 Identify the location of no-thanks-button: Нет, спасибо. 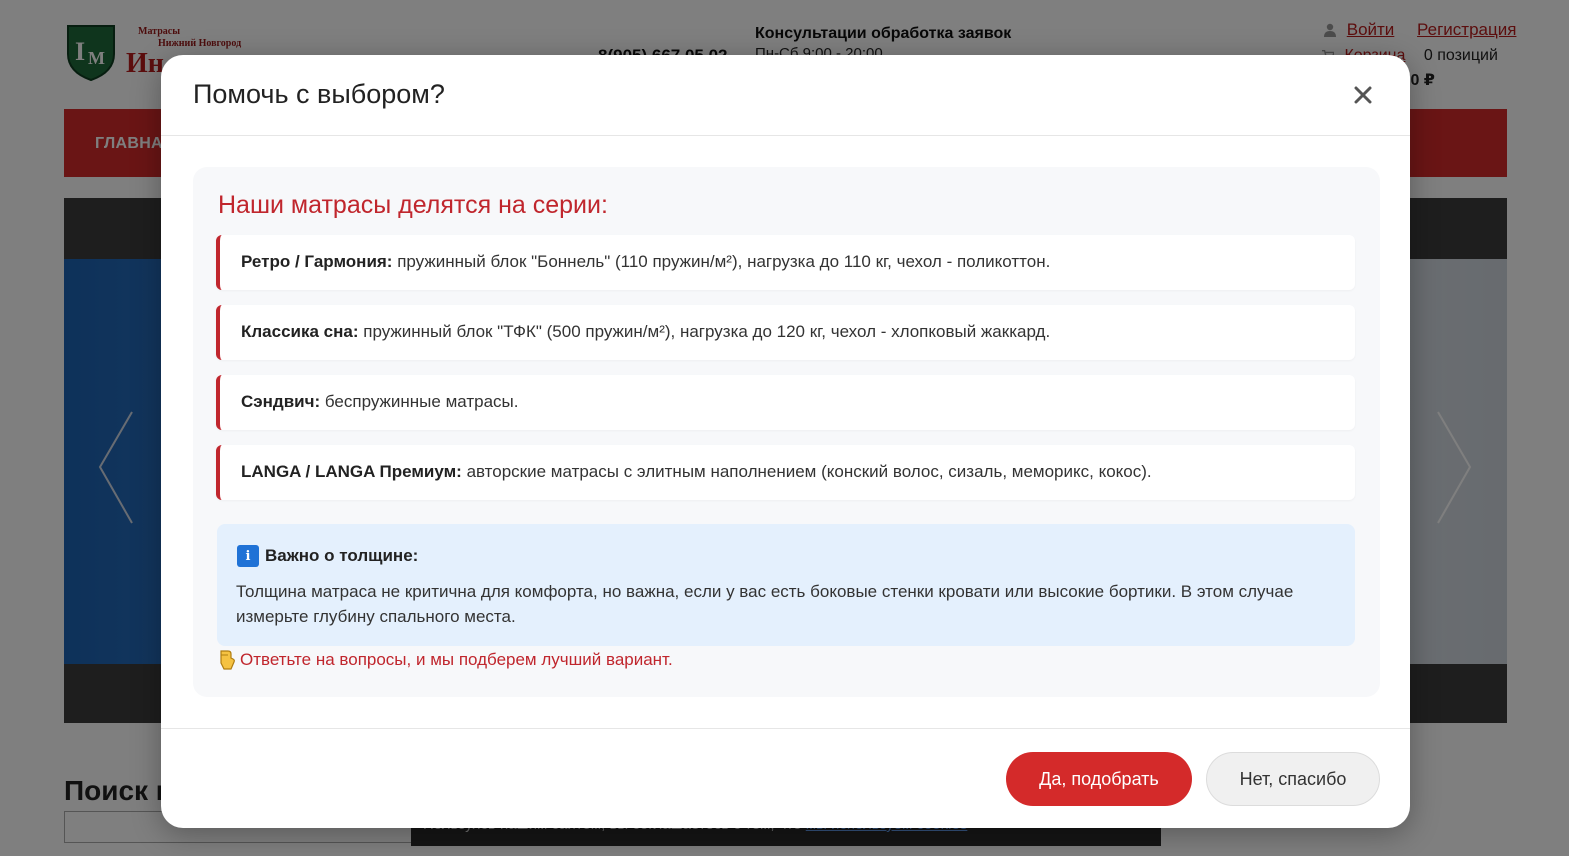
(1293, 779).